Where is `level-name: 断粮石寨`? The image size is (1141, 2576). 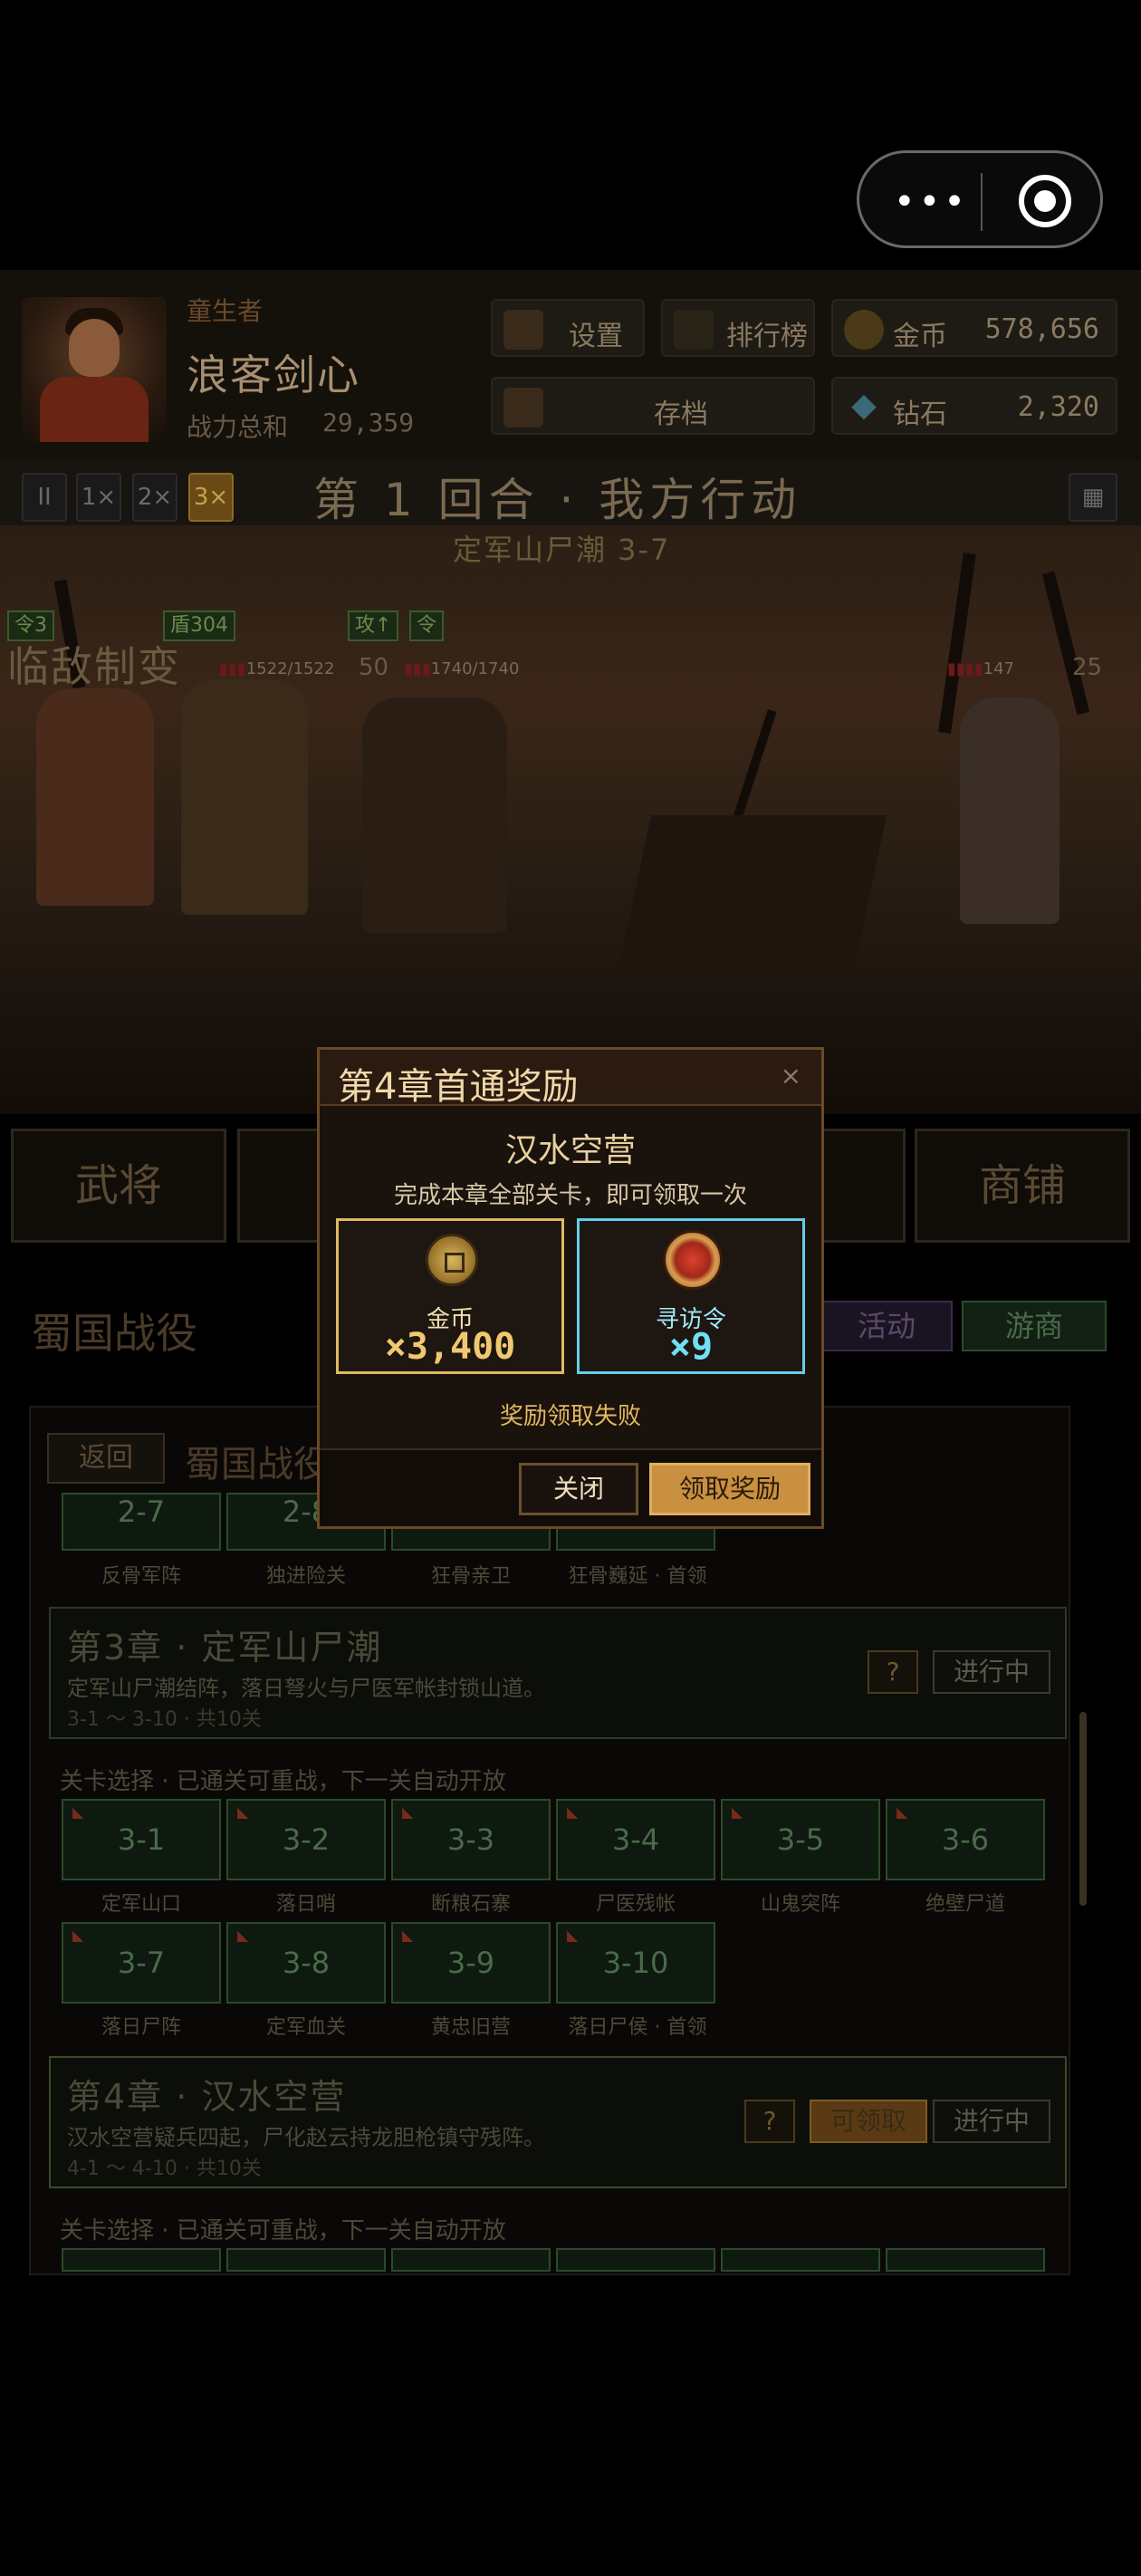
level-name: 断粮石寨 is located at coordinates (470, 1904).